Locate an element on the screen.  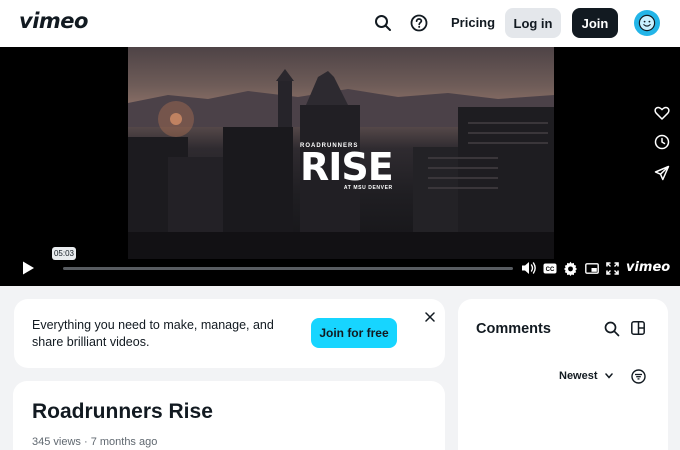
join-for-free-button: Join for free is located at coordinates (354, 333).